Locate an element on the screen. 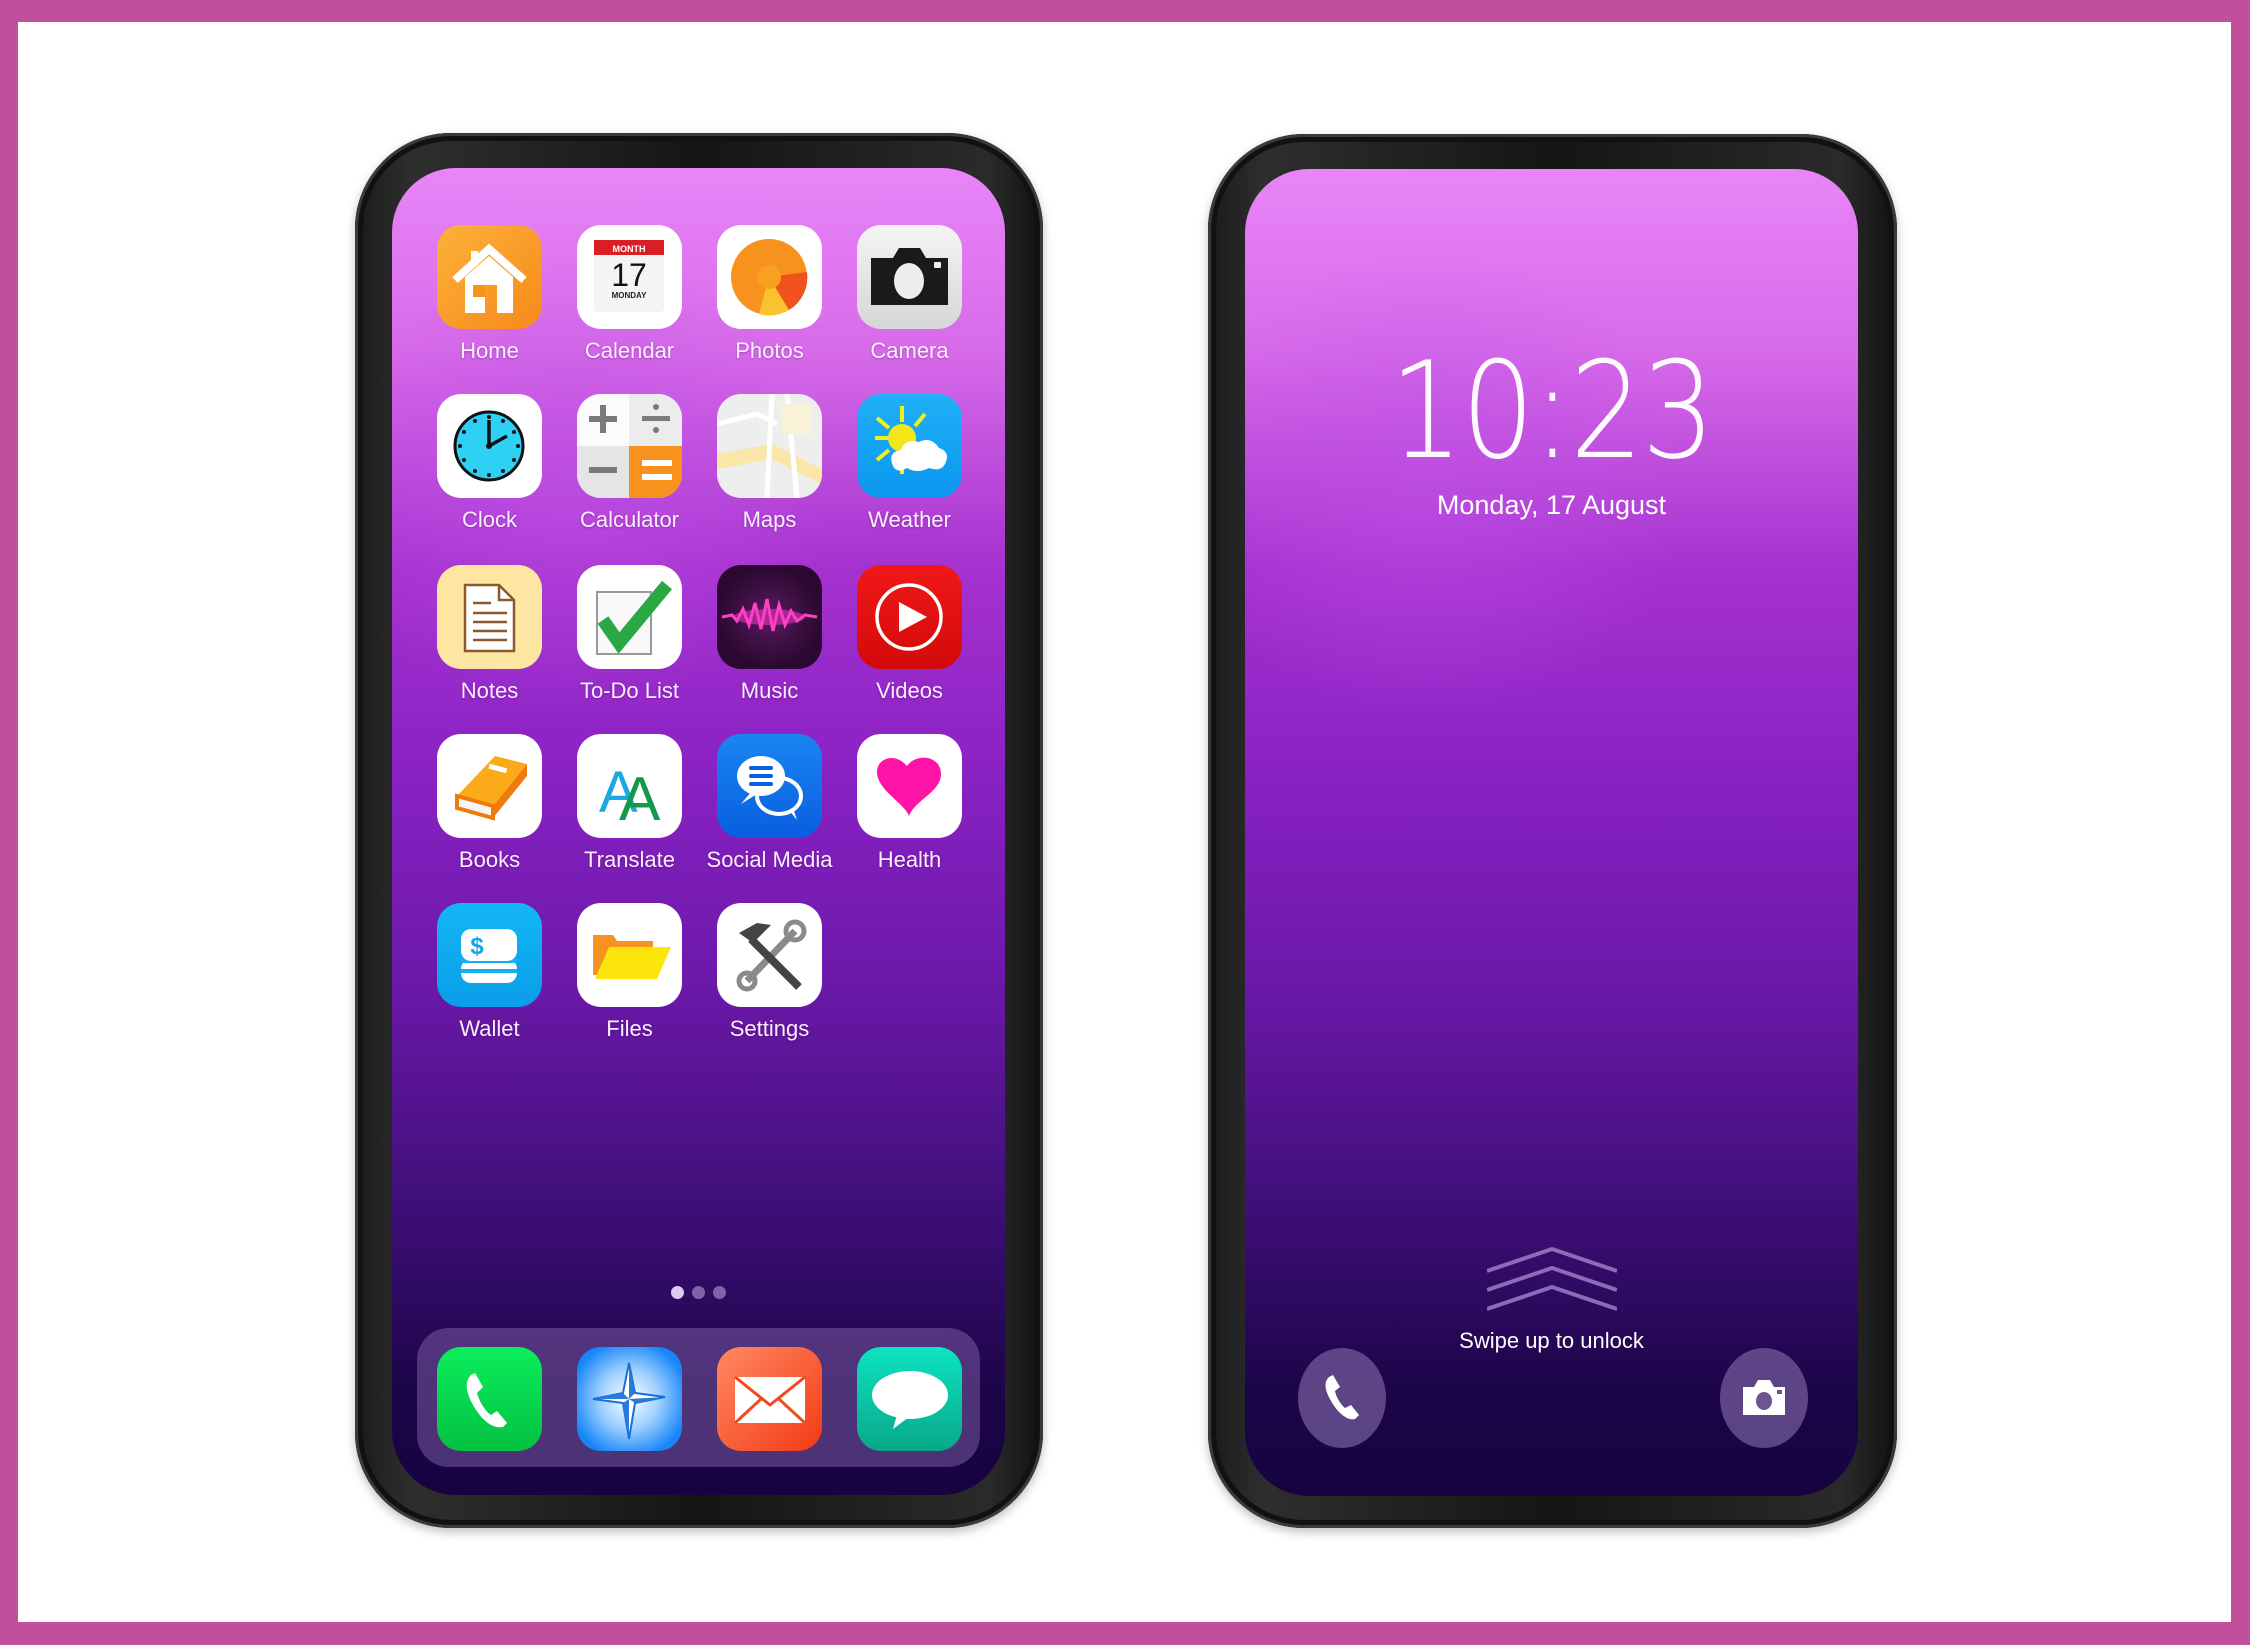 This screenshot has width=2250, height=1645. app-home: Home is located at coordinates (489, 294).